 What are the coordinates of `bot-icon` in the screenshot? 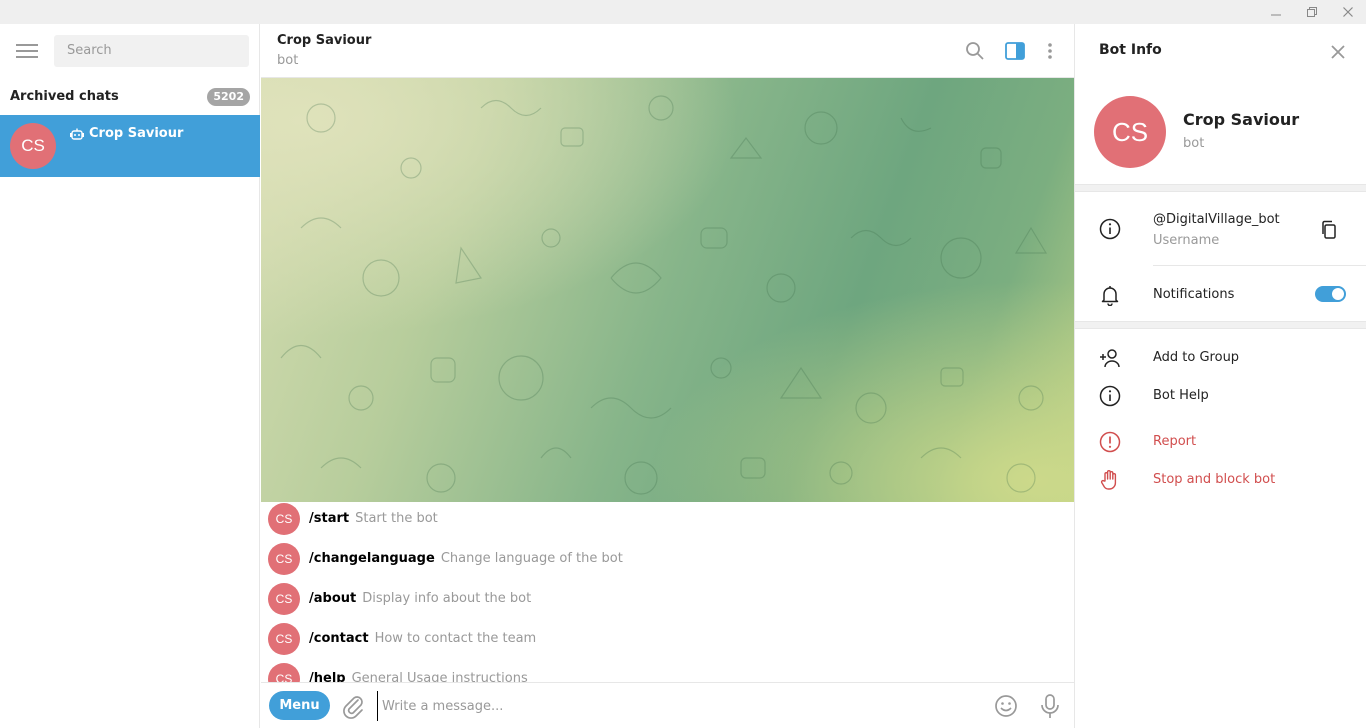 It's located at (77, 134).